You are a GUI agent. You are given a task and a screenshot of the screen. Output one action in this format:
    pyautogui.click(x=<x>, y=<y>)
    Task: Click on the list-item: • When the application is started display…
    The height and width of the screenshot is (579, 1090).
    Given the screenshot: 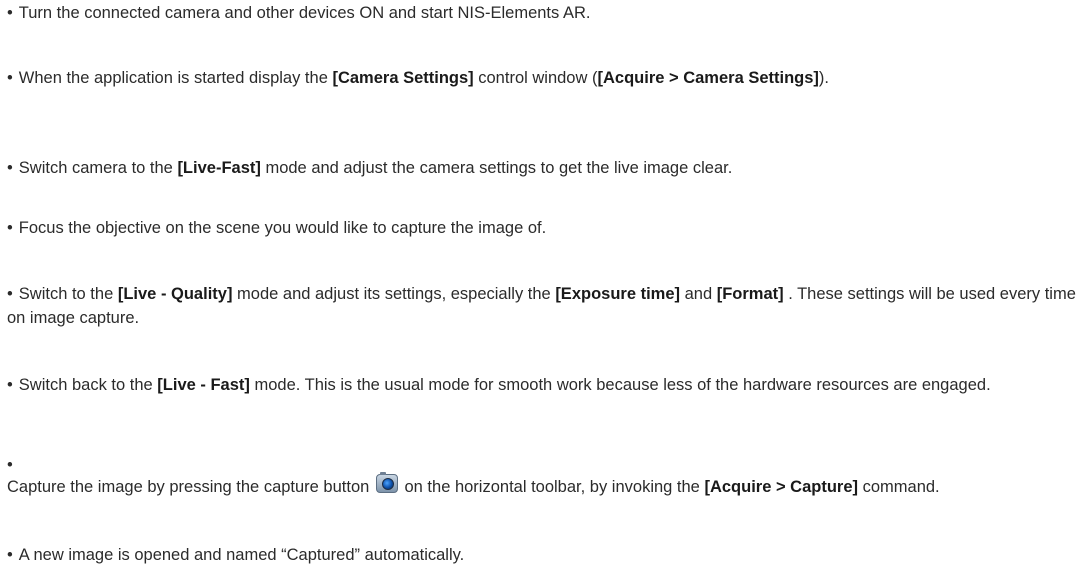 What is the action you would take?
    pyautogui.click(x=546, y=78)
    